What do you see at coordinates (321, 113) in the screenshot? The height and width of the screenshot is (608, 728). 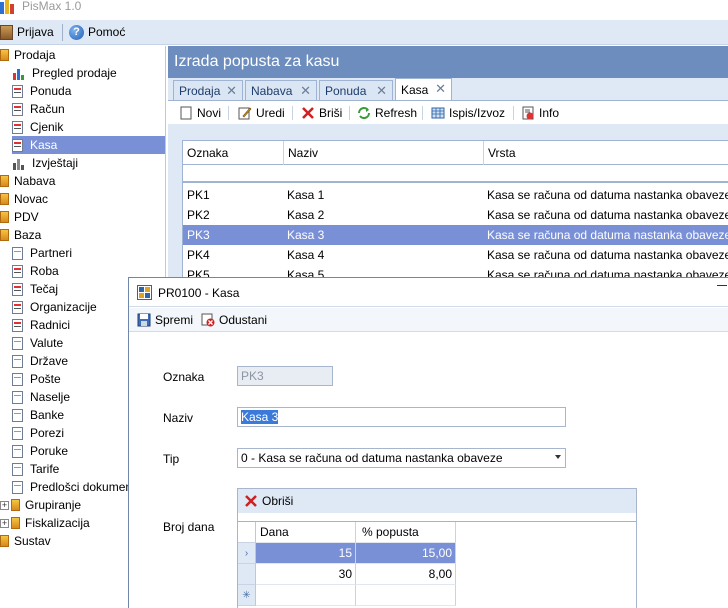 I see `brisi-button: Briši` at bounding box center [321, 113].